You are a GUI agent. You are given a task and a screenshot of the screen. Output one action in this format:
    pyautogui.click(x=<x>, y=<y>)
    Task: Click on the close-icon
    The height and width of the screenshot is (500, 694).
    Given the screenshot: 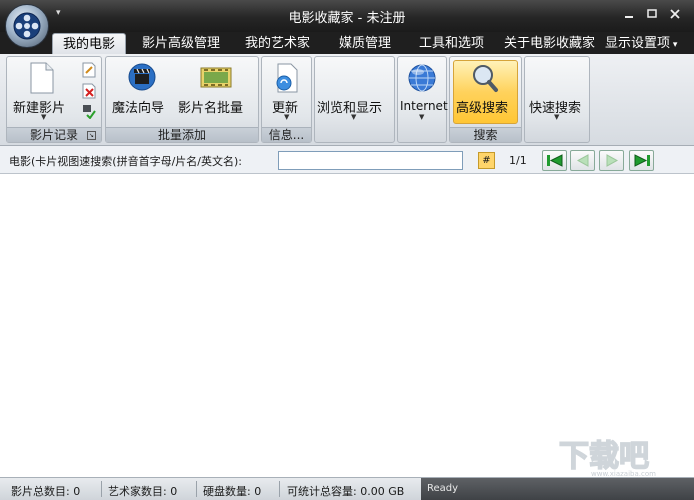 What is the action you would take?
    pyautogui.click(x=675, y=14)
    